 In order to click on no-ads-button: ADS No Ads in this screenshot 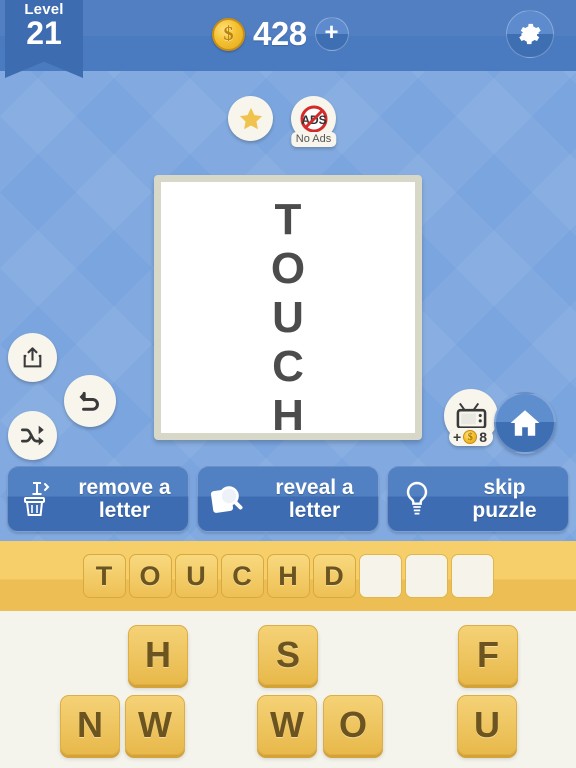, I will do `click(313, 121)`.